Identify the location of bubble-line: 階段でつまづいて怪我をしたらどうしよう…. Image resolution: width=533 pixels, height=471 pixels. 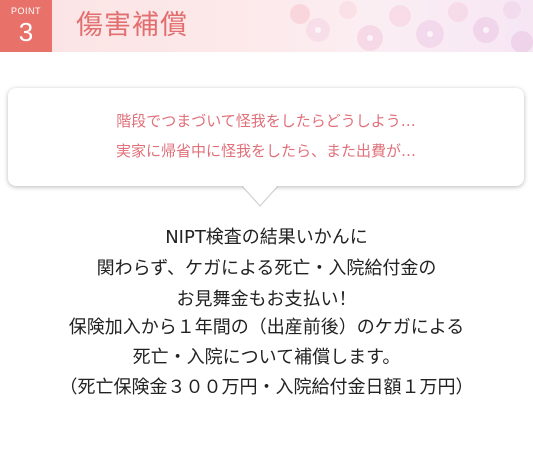
(266, 121).